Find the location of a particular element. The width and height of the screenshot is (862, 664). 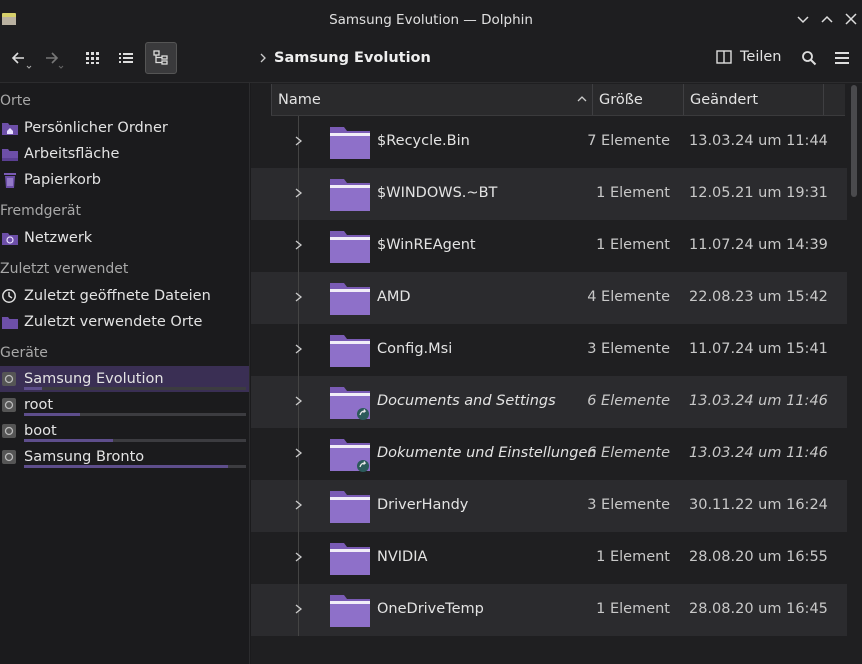

arrow-right-icon is located at coordinates (55, 60).